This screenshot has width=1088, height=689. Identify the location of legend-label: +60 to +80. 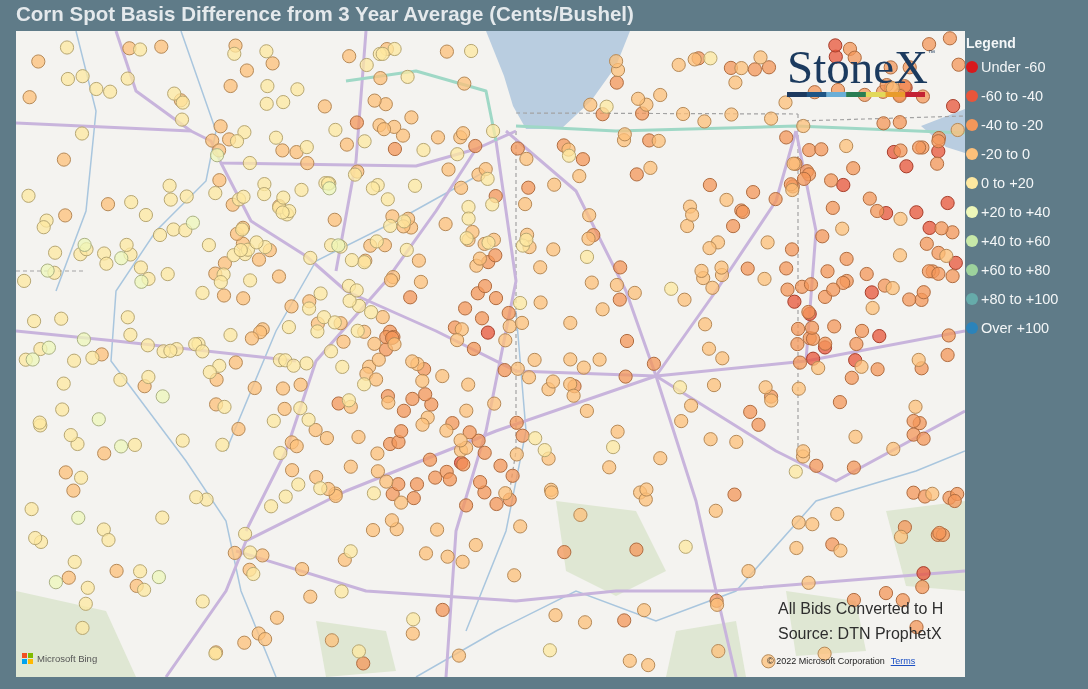
(1016, 269).